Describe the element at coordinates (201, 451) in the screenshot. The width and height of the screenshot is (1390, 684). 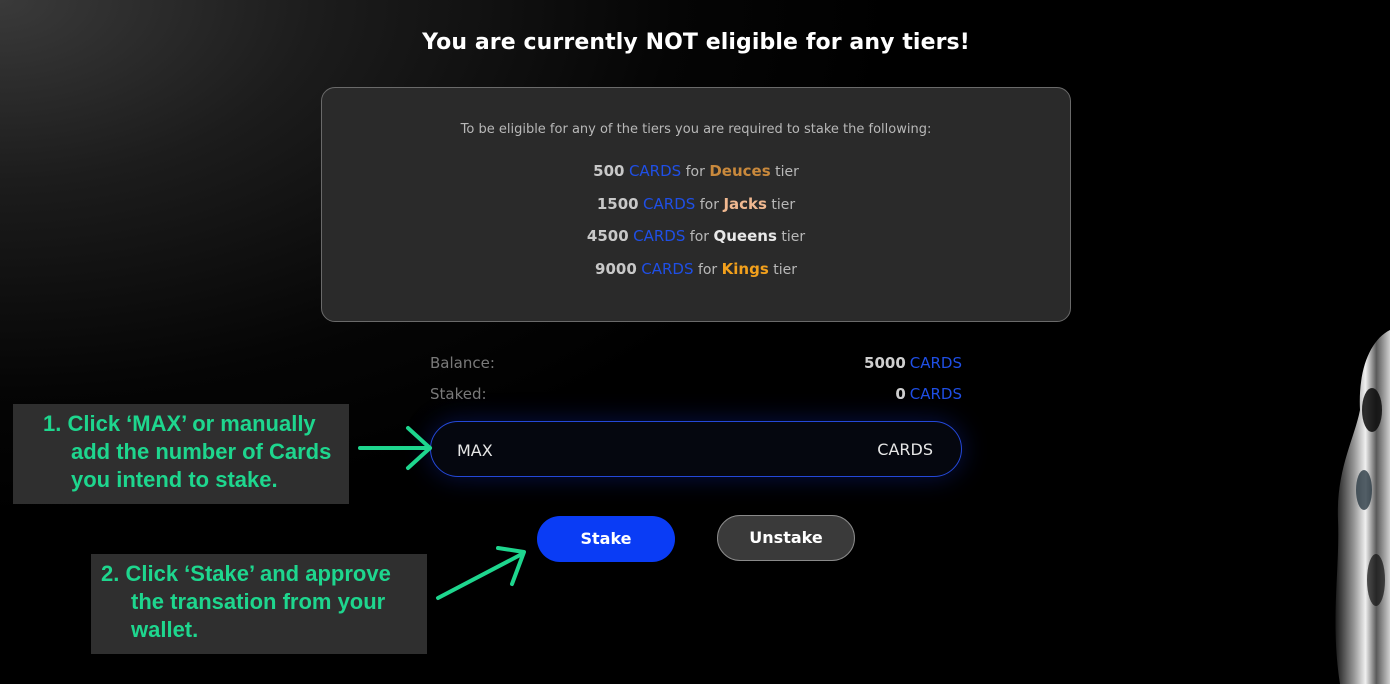
I see `callout-line: add the number of Cards` at that location.